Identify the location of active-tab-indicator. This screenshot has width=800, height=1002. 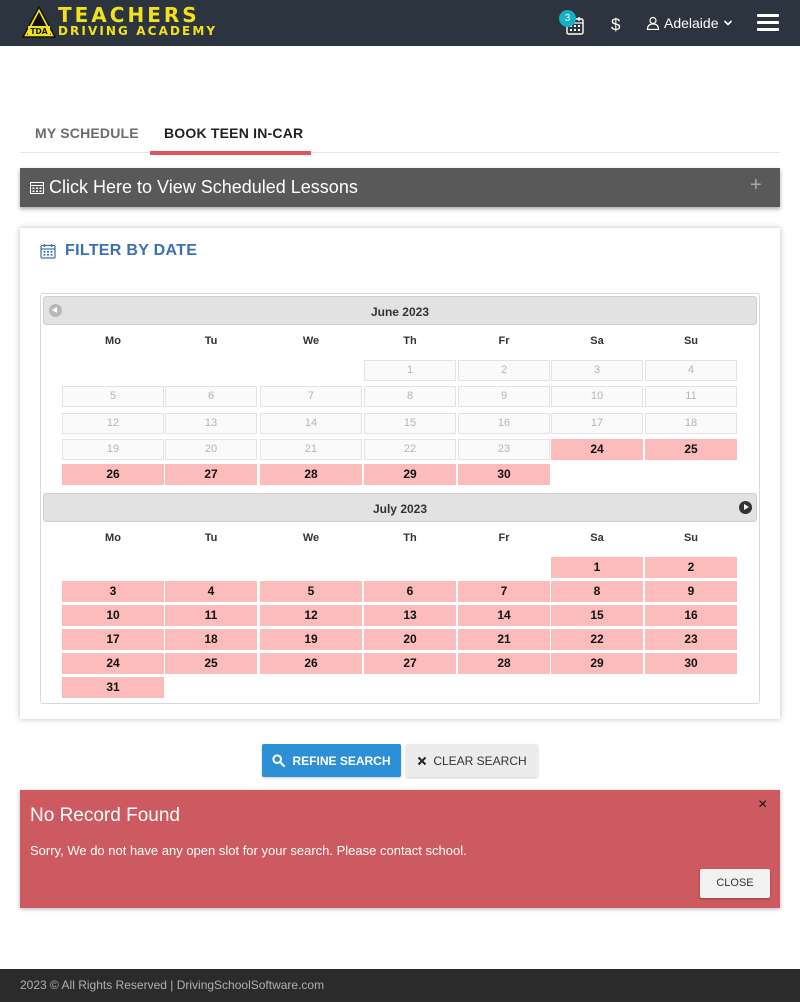
(230, 153).